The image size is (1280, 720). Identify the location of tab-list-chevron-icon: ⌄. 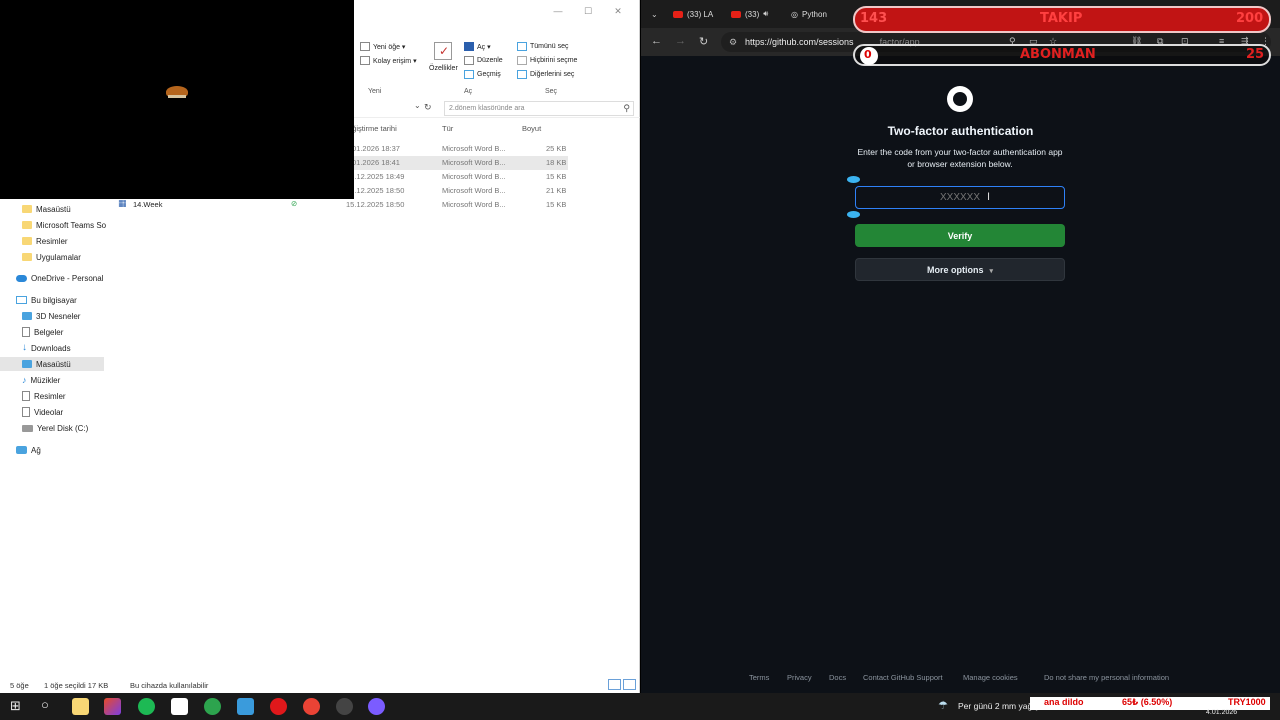
(654, 14).